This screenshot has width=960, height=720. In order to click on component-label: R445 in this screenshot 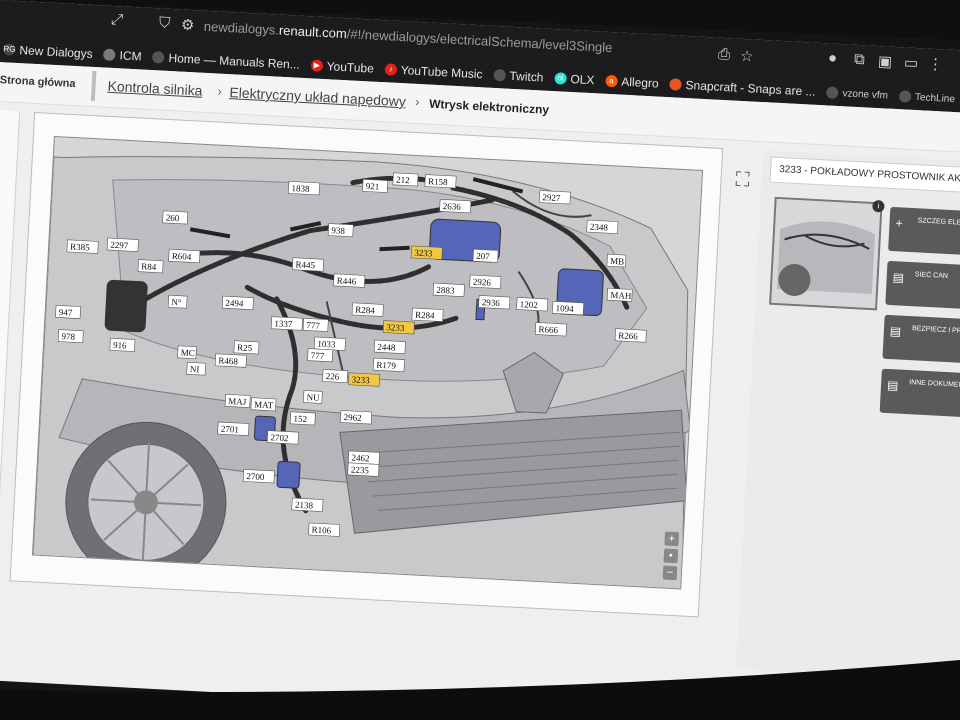, I will do `click(307, 264)`.